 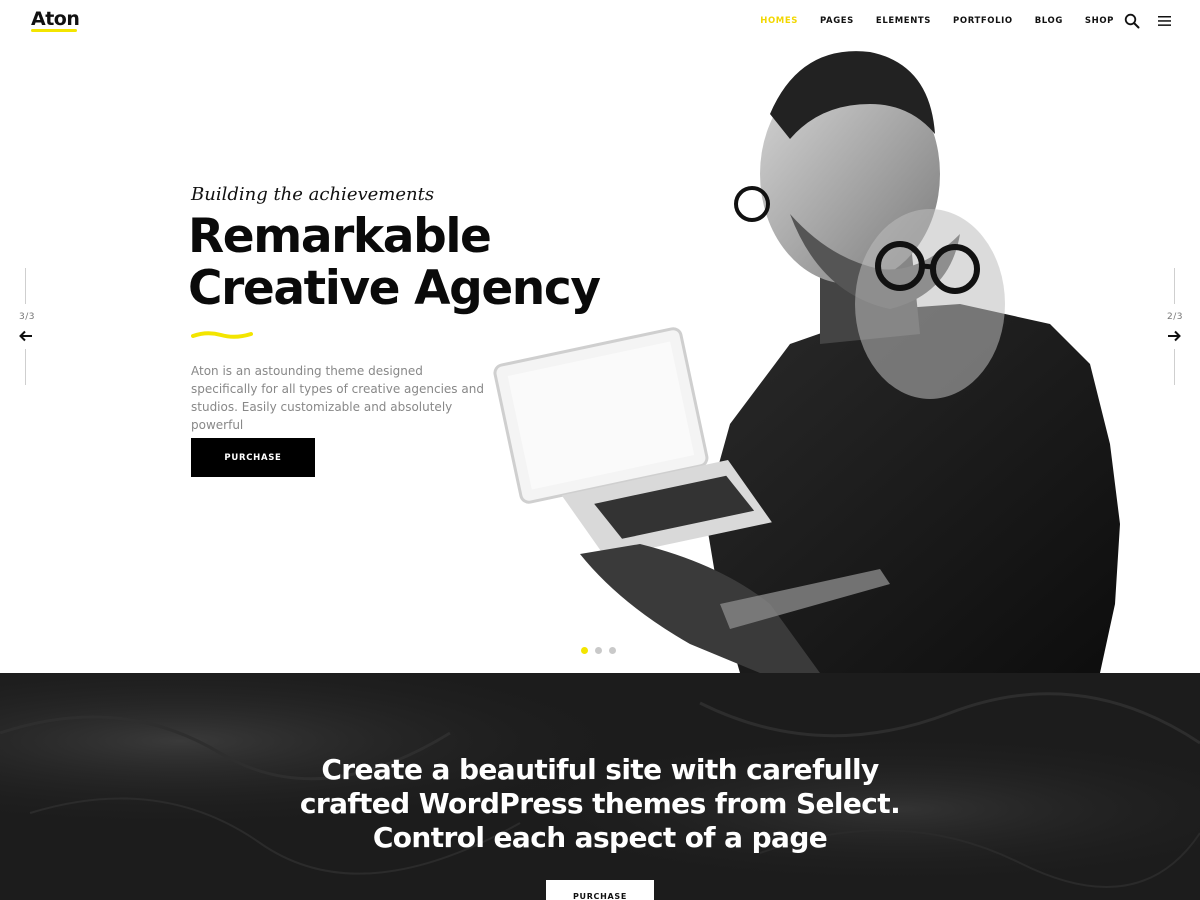 I want to click on nav-item-elements: ELEMENTS, so click(x=903, y=21).